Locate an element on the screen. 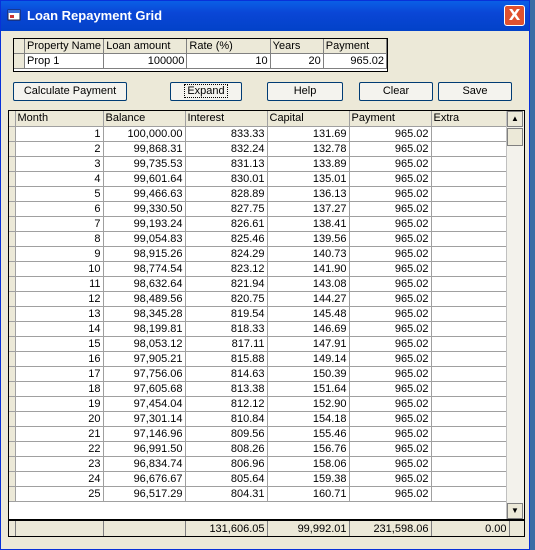 This screenshot has height=550, width=535. grid-cell-month: 25 is located at coordinates (59, 494).